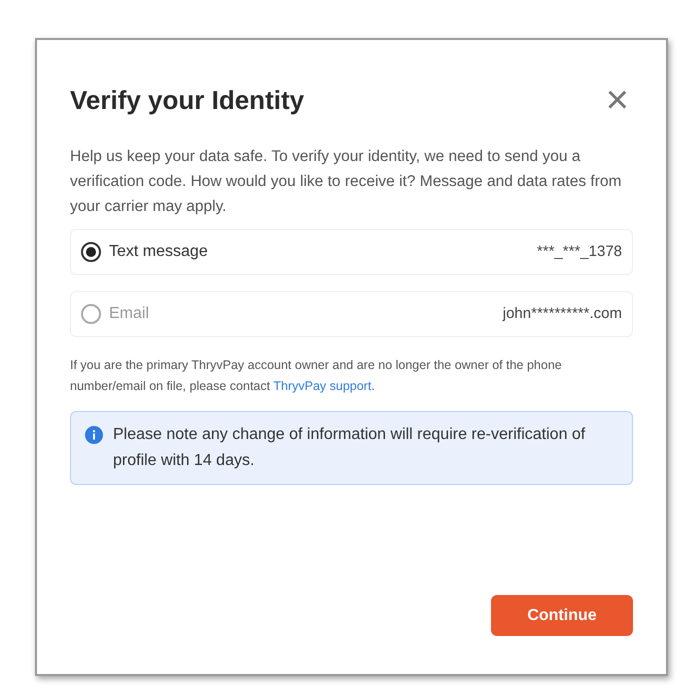 The width and height of the screenshot is (696, 700). What do you see at coordinates (349, 448) in the screenshot?
I see `info-text: Please note any change of information will require re-verification of profile with 14 days.` at bounding box center [349, 448].